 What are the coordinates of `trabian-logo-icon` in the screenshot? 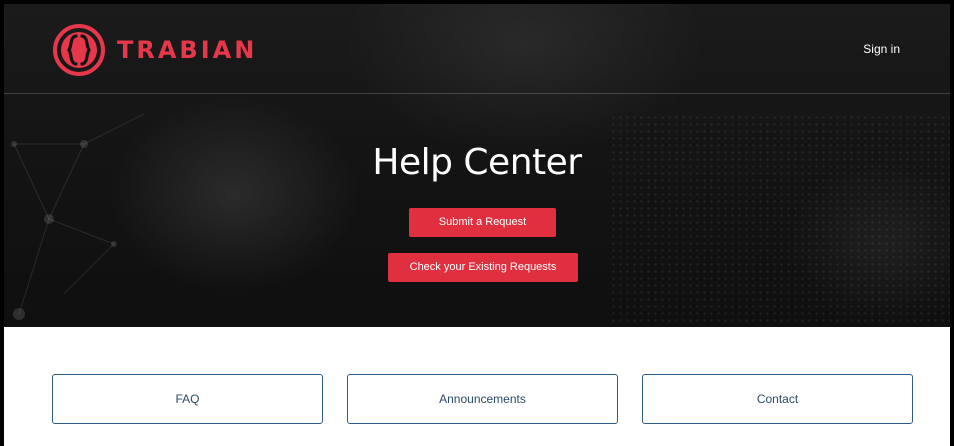 It's located at (79, 50).